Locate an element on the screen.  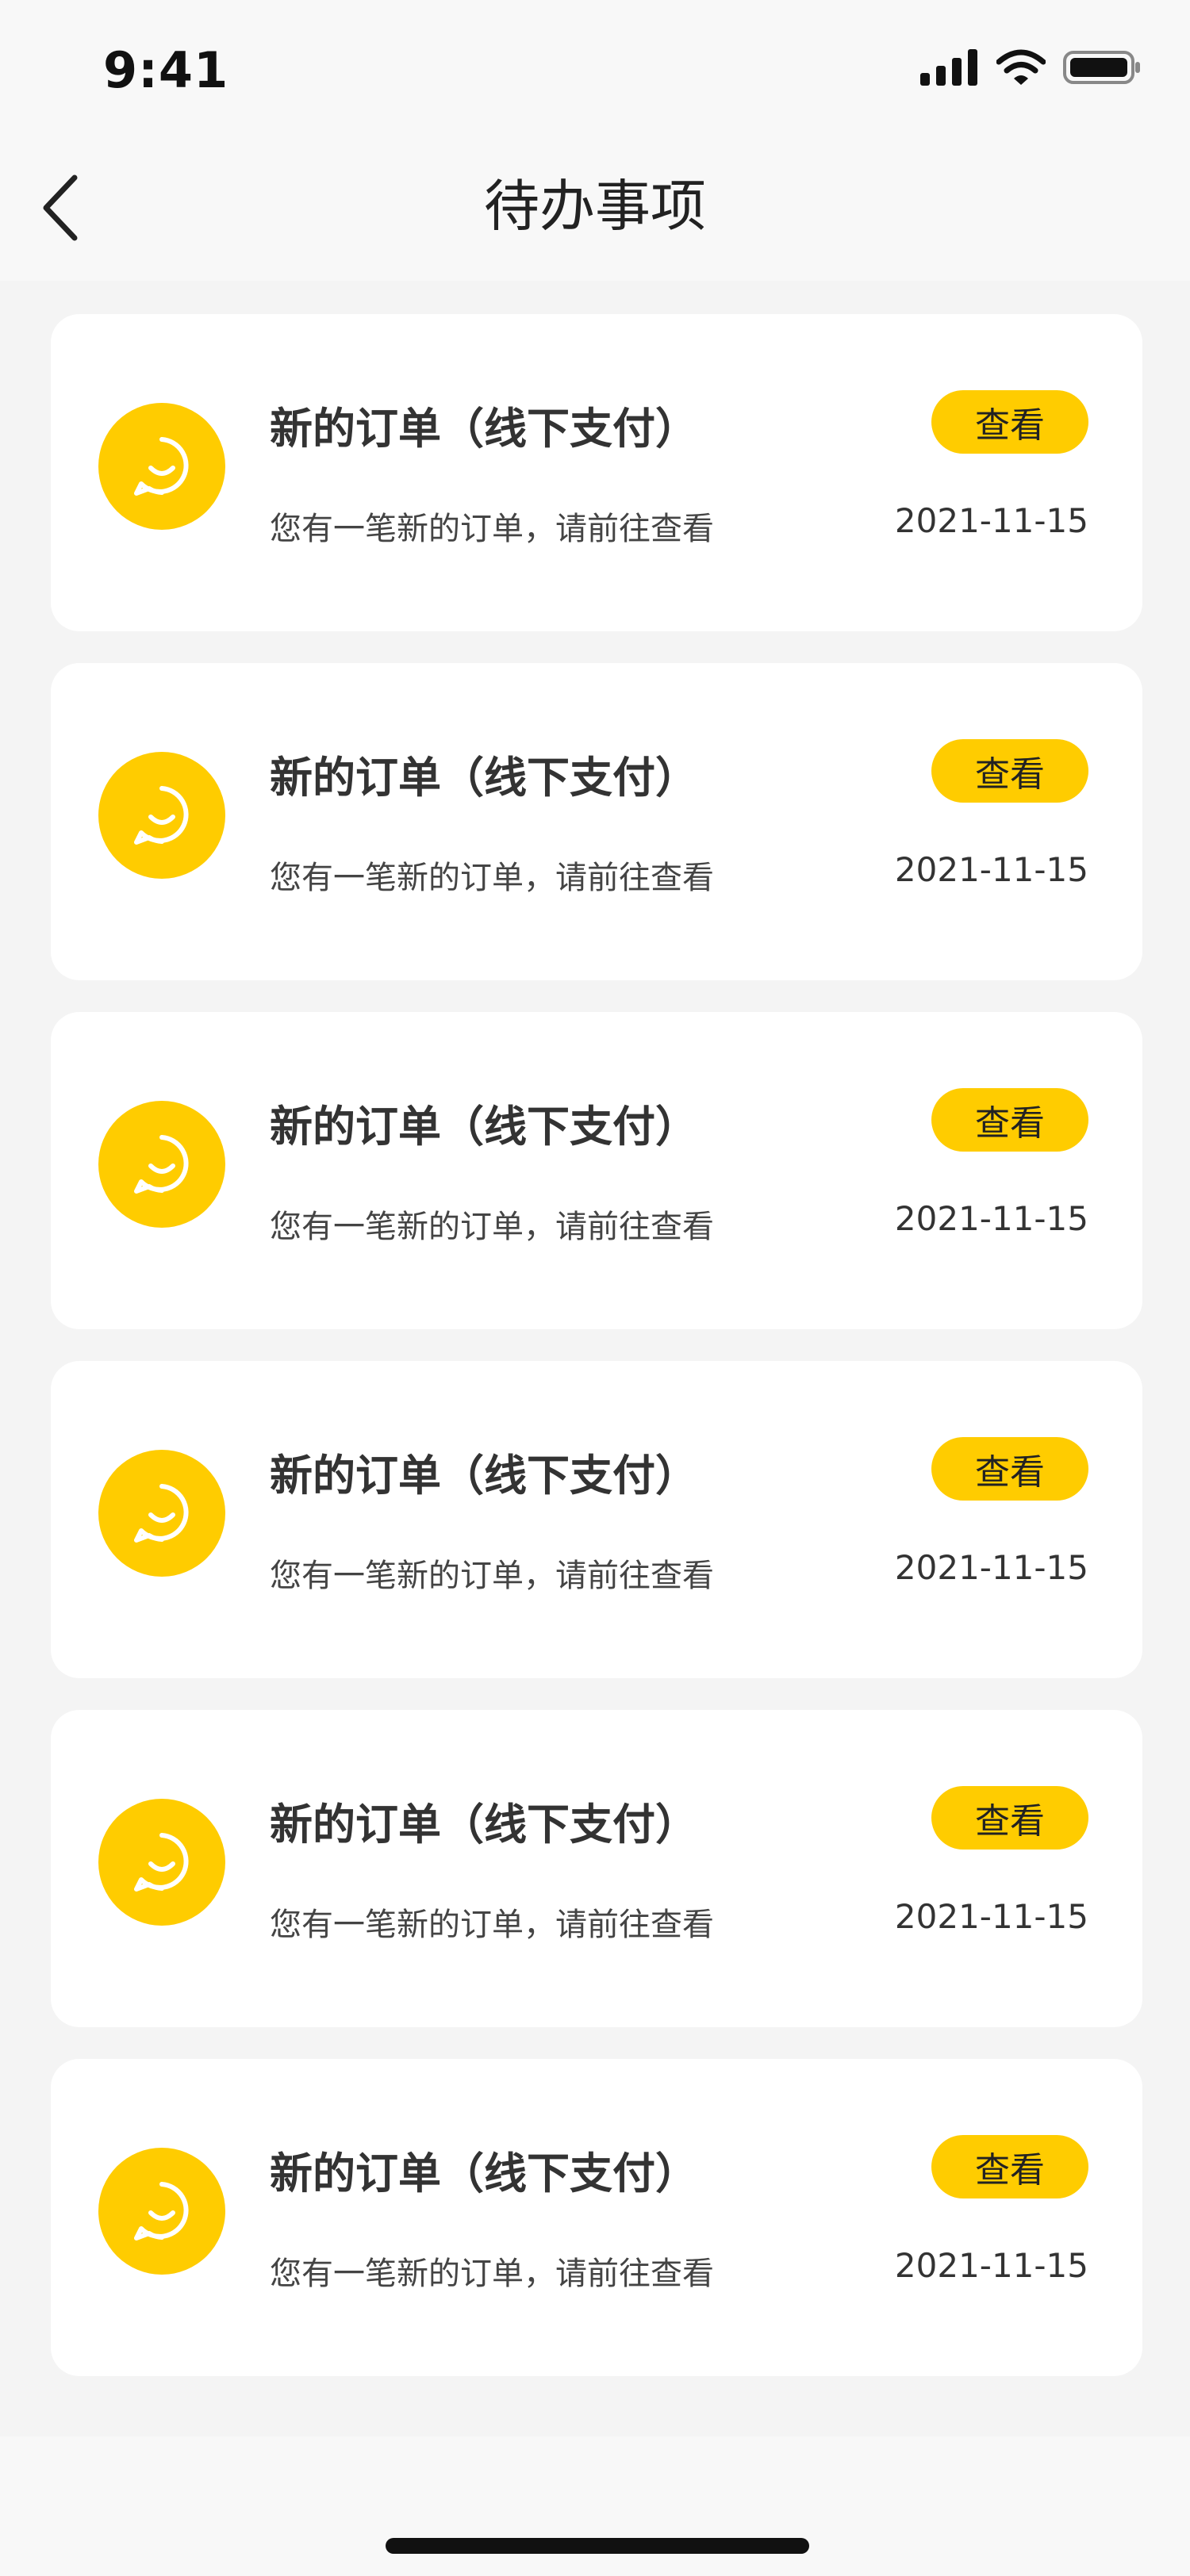
wifi-icon is located at coordinates (1021, 67).